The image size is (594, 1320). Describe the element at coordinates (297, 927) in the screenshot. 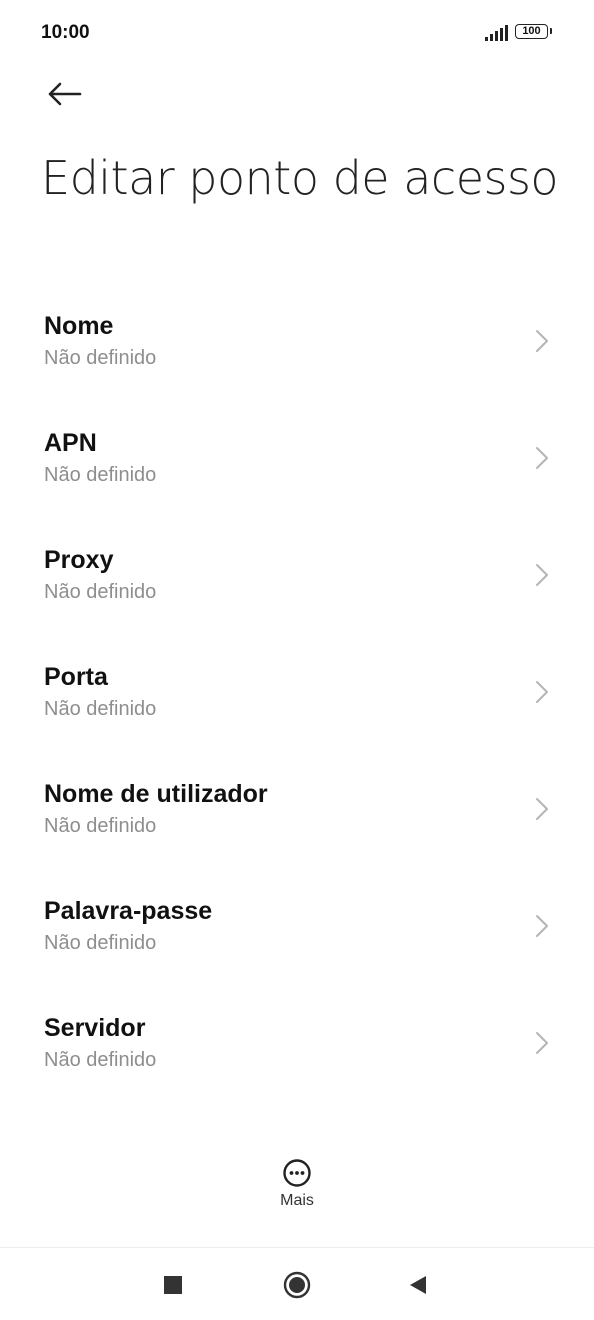

I see `list-item-palavra-passe: Palavra-passe Não definido` at that location.